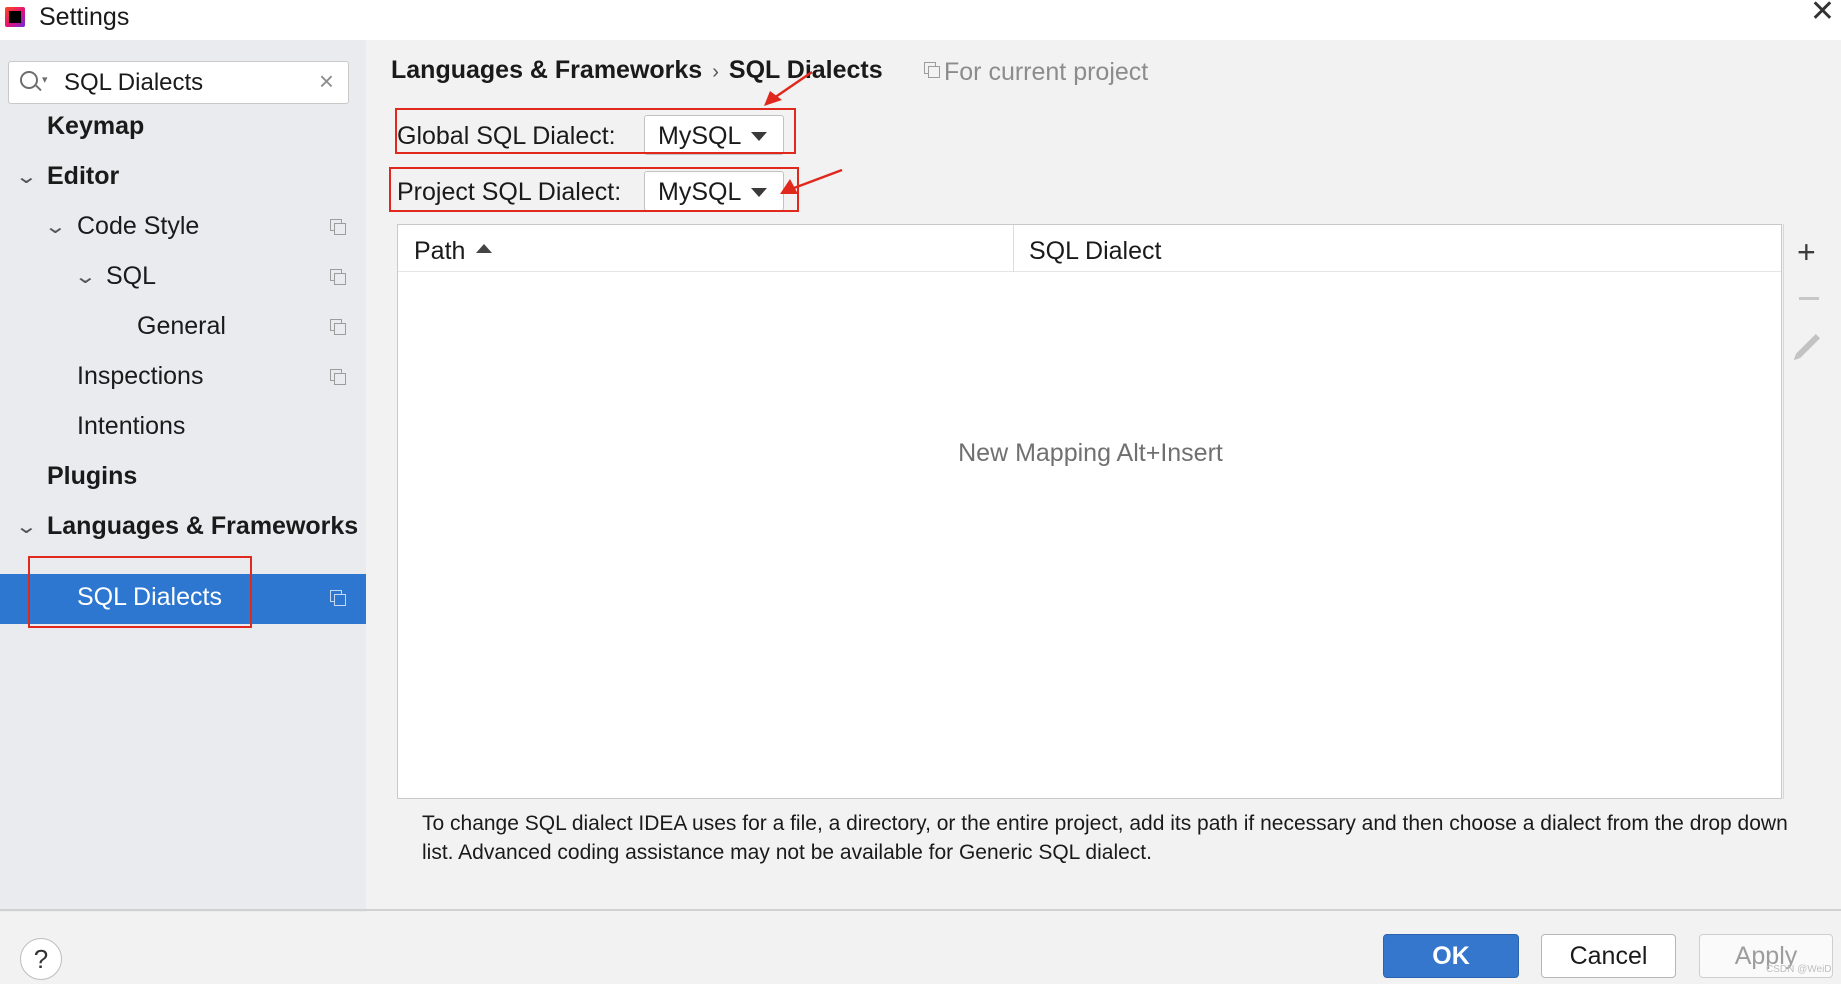  Describe the element at coordinates (131, 276) in the screenshot. I see `sidebar-item-label: SQL` at that location.